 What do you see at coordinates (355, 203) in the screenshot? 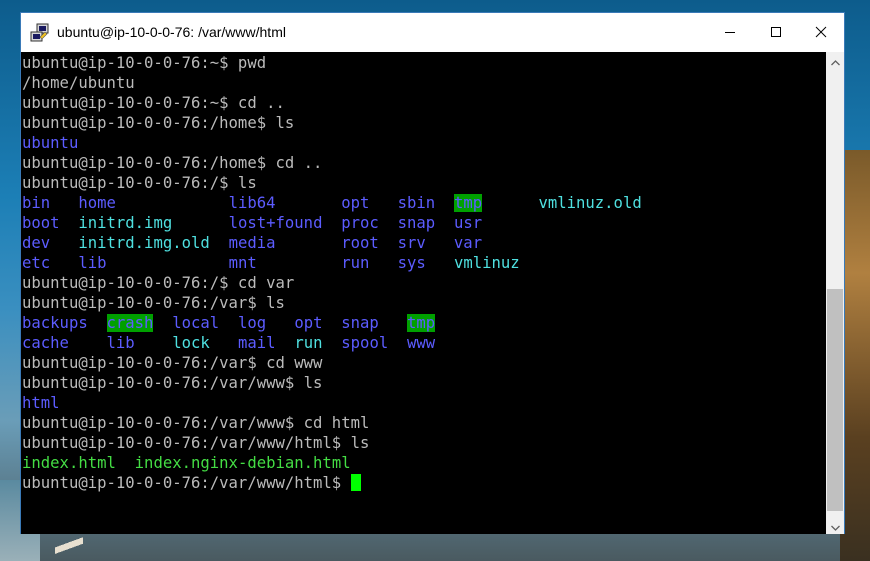
I see `terminal-entry: opt` at bounding box center [355, 203].